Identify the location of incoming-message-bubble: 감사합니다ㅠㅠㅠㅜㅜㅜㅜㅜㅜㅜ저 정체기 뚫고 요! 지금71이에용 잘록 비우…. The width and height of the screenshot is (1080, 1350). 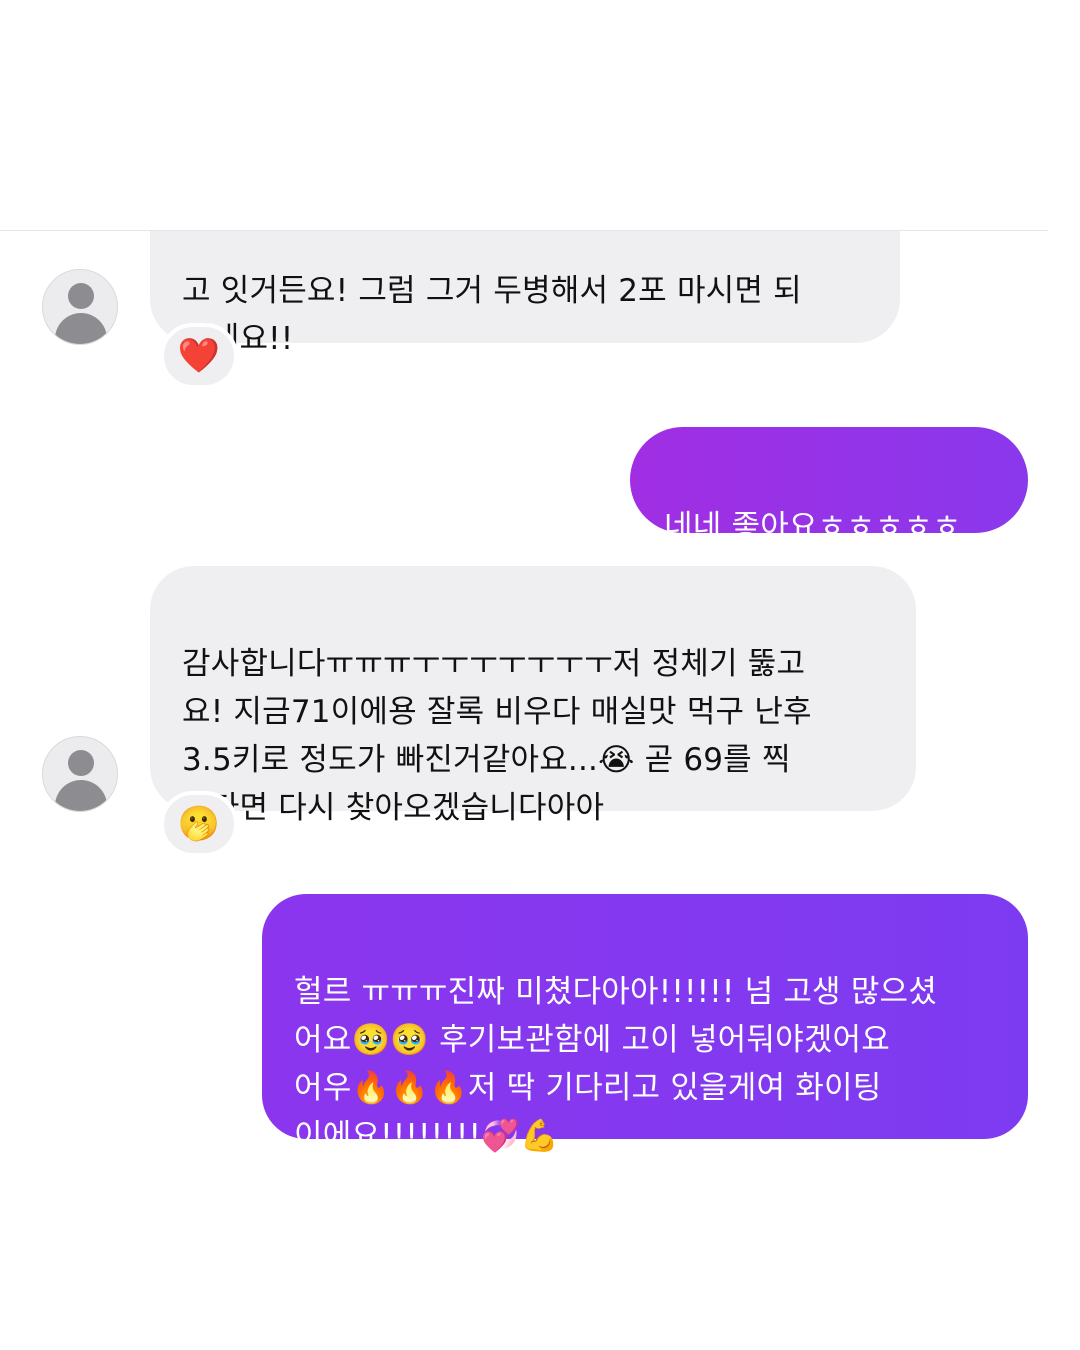
(533, 696).